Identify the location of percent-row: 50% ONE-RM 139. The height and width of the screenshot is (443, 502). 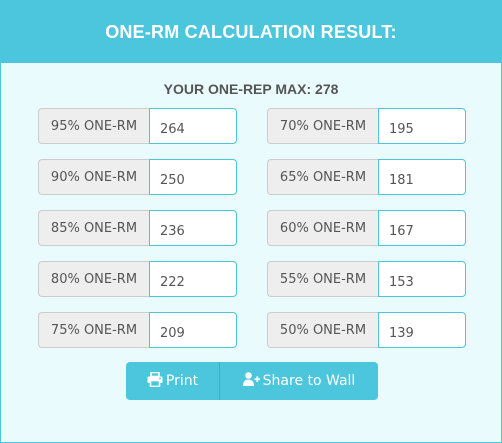
(366, 330).